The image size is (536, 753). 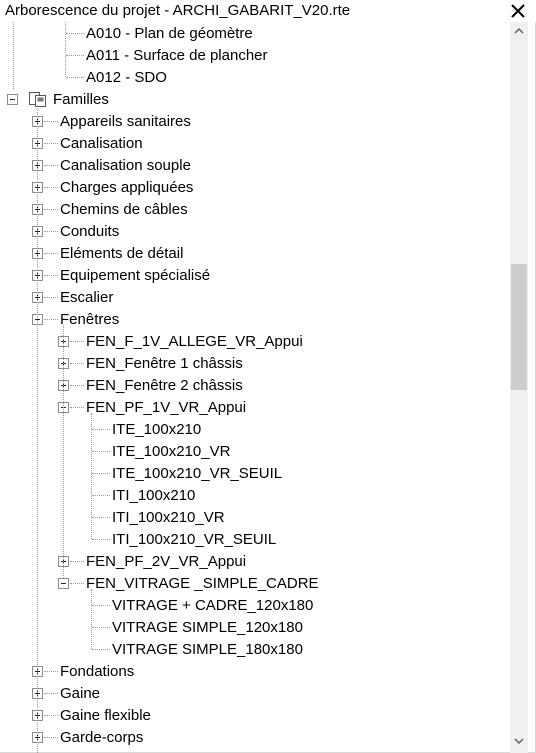 I want to click on scroll-up-button, so click(x=519, y=31).